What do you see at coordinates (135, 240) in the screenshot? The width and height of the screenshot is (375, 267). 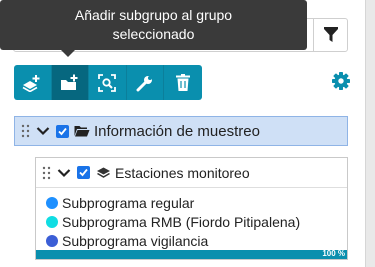 I see `item-label: Subprograma vigilancia` at bounding box center [135, 240].